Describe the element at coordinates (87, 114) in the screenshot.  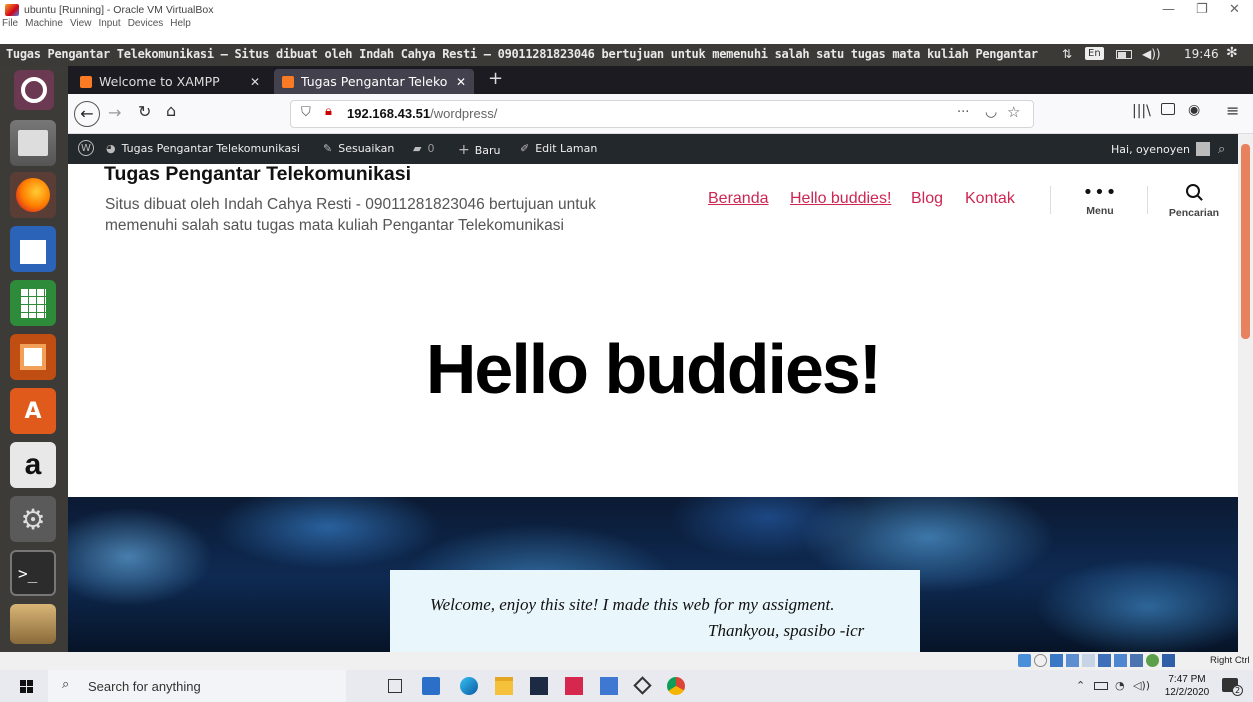
I see `back-icon: ←` at that location.